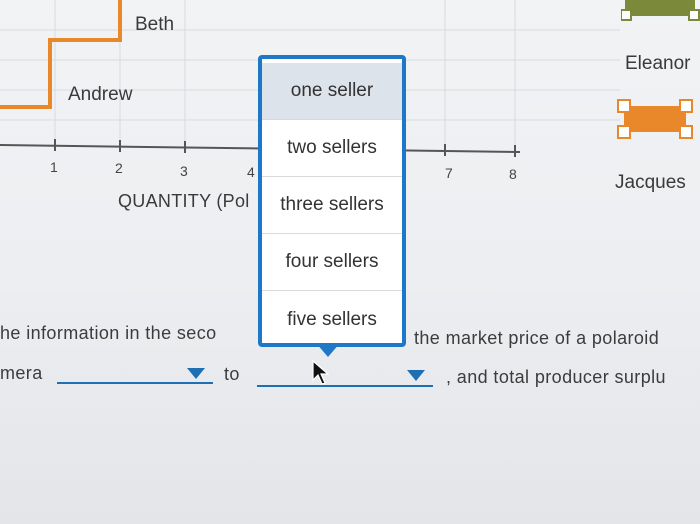 This screenshot has height=524, width=700. I want to click on question-text-line2-end: , and total producer surplu, so click(556, 377).